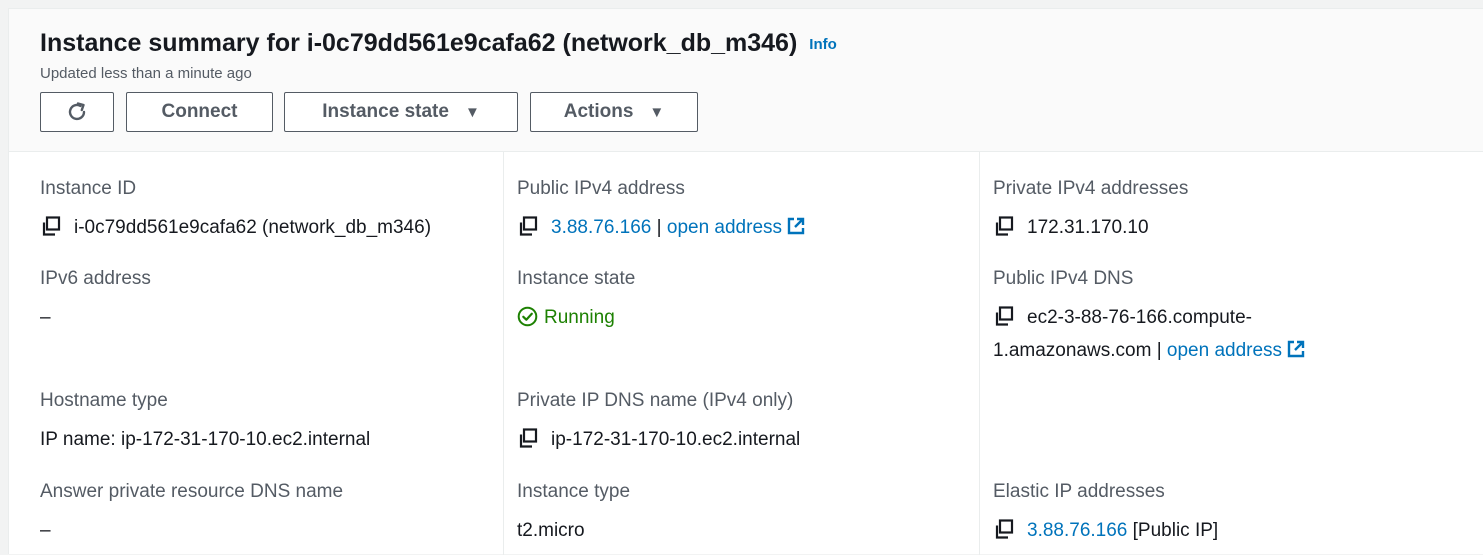  What do you see at coordinates (1079, 491) in the screenshot?
I see `field-label: Elastic IP addresses` at bounding box center [1079, 491].